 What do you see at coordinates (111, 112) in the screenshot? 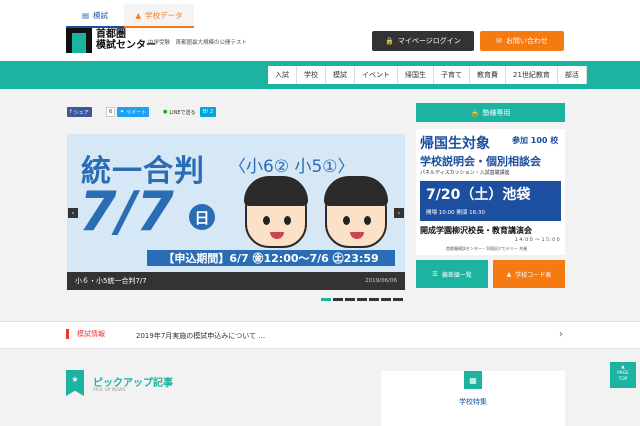
I see `facebook-count: 6` at bounding box center [111, 112].